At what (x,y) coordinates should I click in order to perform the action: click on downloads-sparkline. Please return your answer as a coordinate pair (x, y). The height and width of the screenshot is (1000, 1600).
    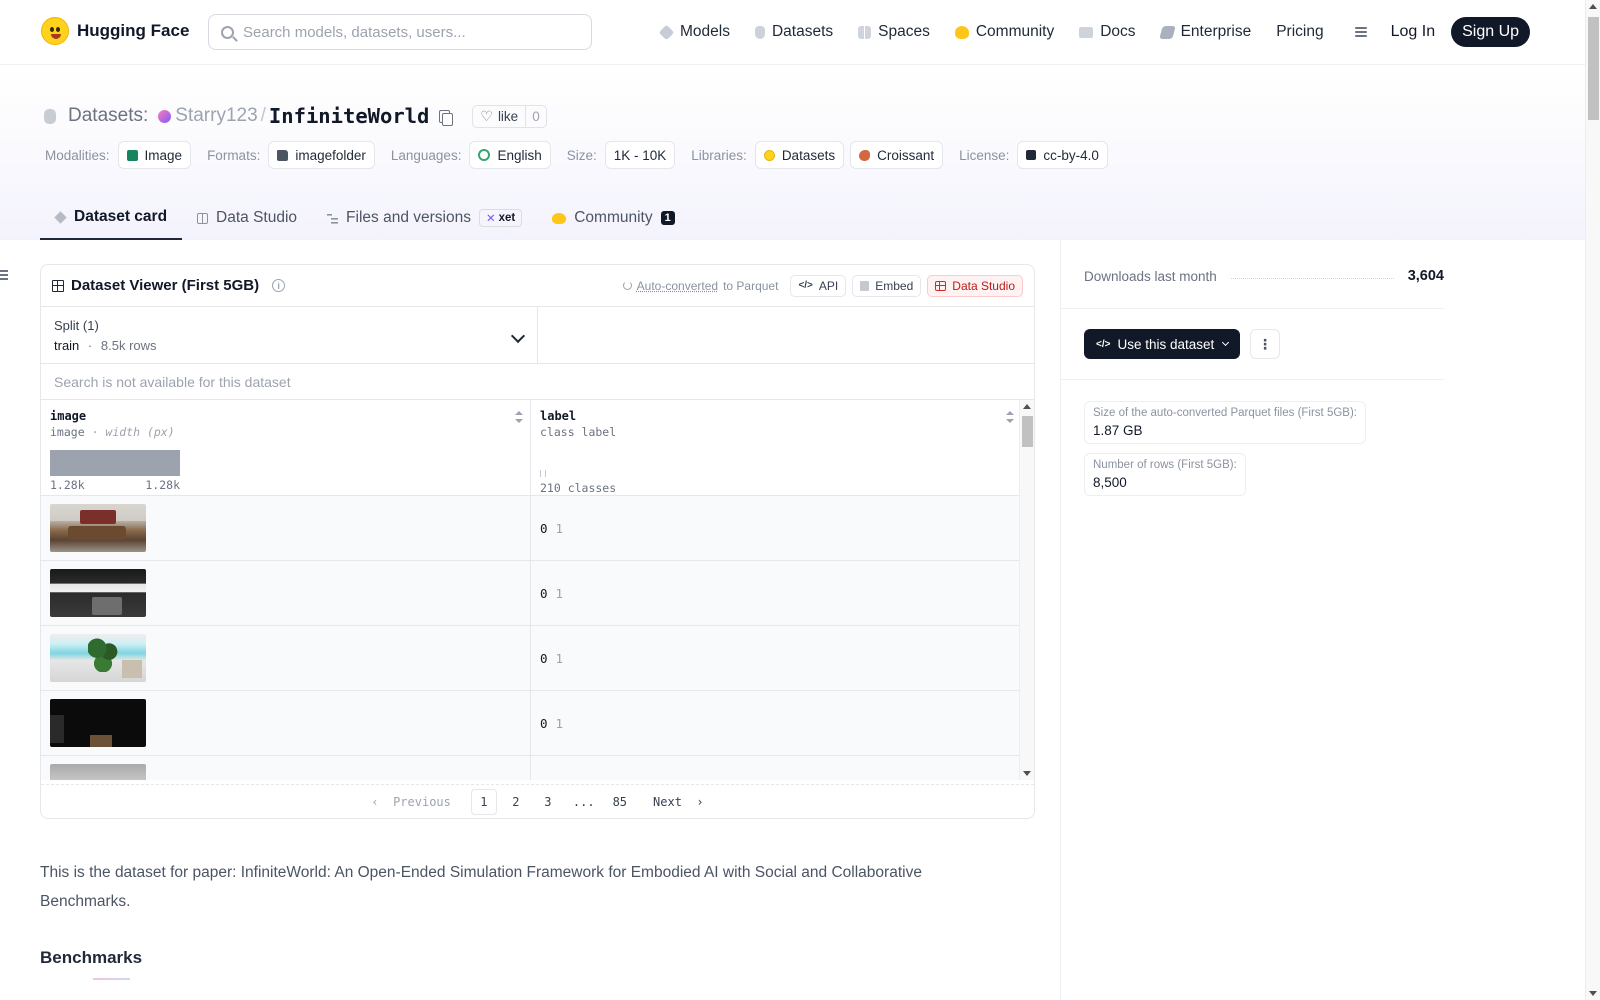
    Looking at the image, I should click on (1312, 278).